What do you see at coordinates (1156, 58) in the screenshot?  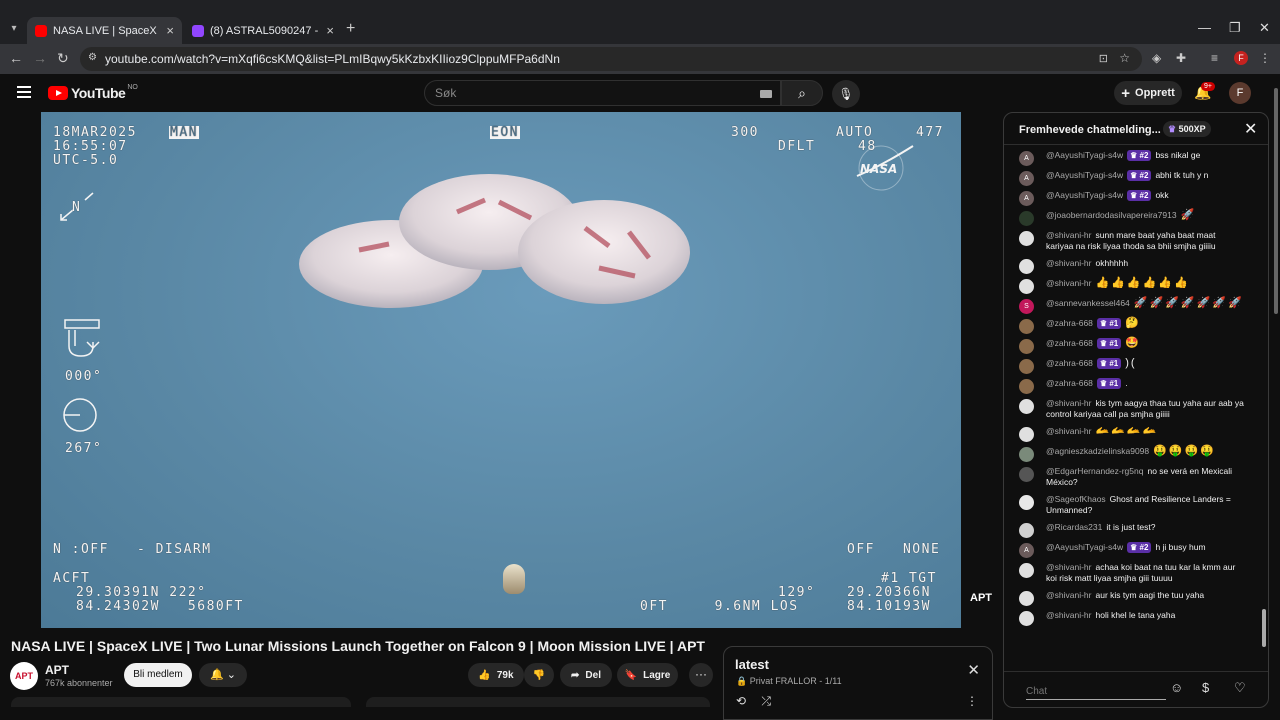 I see `extension-icon: ◈` at bounding box center [1156, 58].